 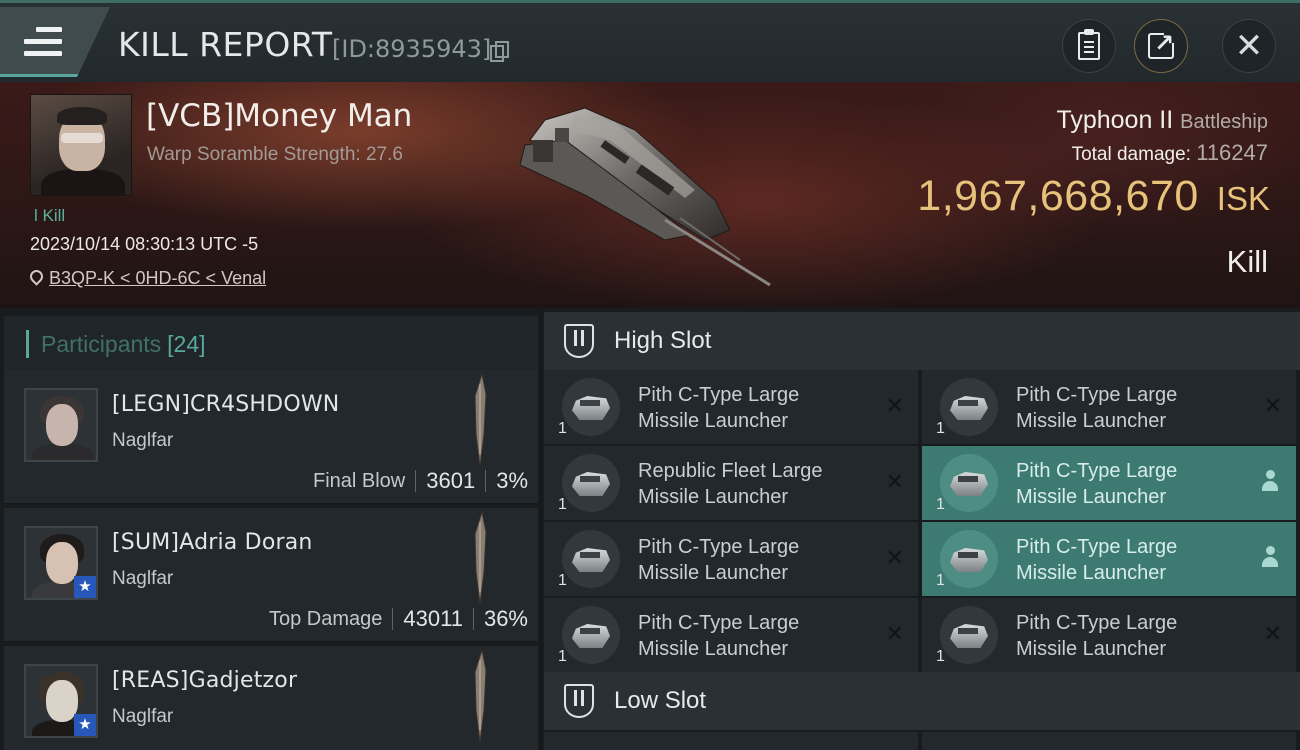 I want to click on participant-name: [SUM]Adria Doran, so click(x=212, y=542).